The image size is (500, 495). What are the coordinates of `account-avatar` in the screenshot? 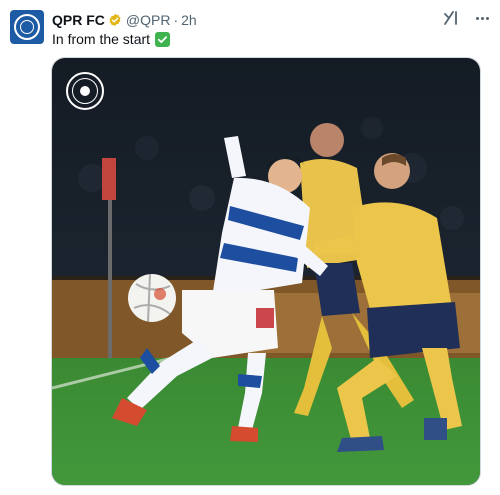 It's located at (27, 27).